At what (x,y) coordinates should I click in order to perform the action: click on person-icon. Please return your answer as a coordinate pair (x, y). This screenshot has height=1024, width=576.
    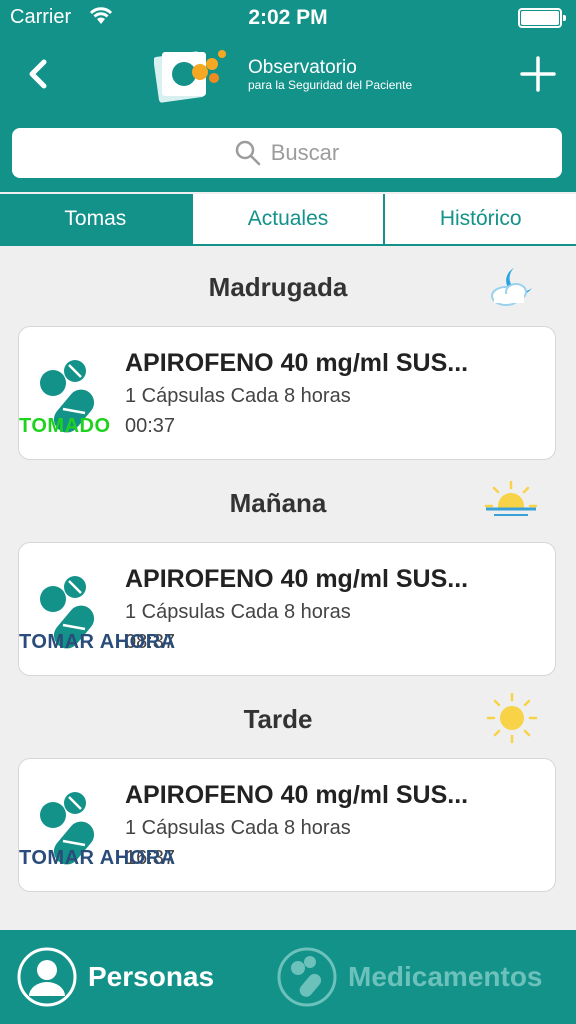
    Looking at the image, I should click on (47, 977).